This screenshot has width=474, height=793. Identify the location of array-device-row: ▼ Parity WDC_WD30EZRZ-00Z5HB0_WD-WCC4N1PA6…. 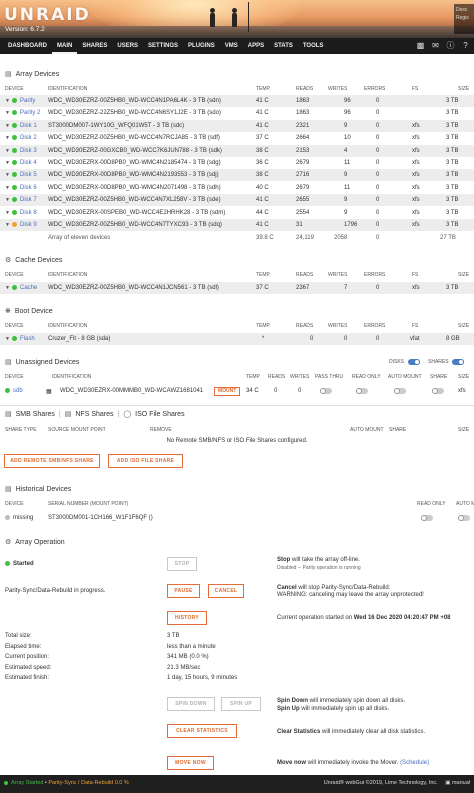
(237, 101).